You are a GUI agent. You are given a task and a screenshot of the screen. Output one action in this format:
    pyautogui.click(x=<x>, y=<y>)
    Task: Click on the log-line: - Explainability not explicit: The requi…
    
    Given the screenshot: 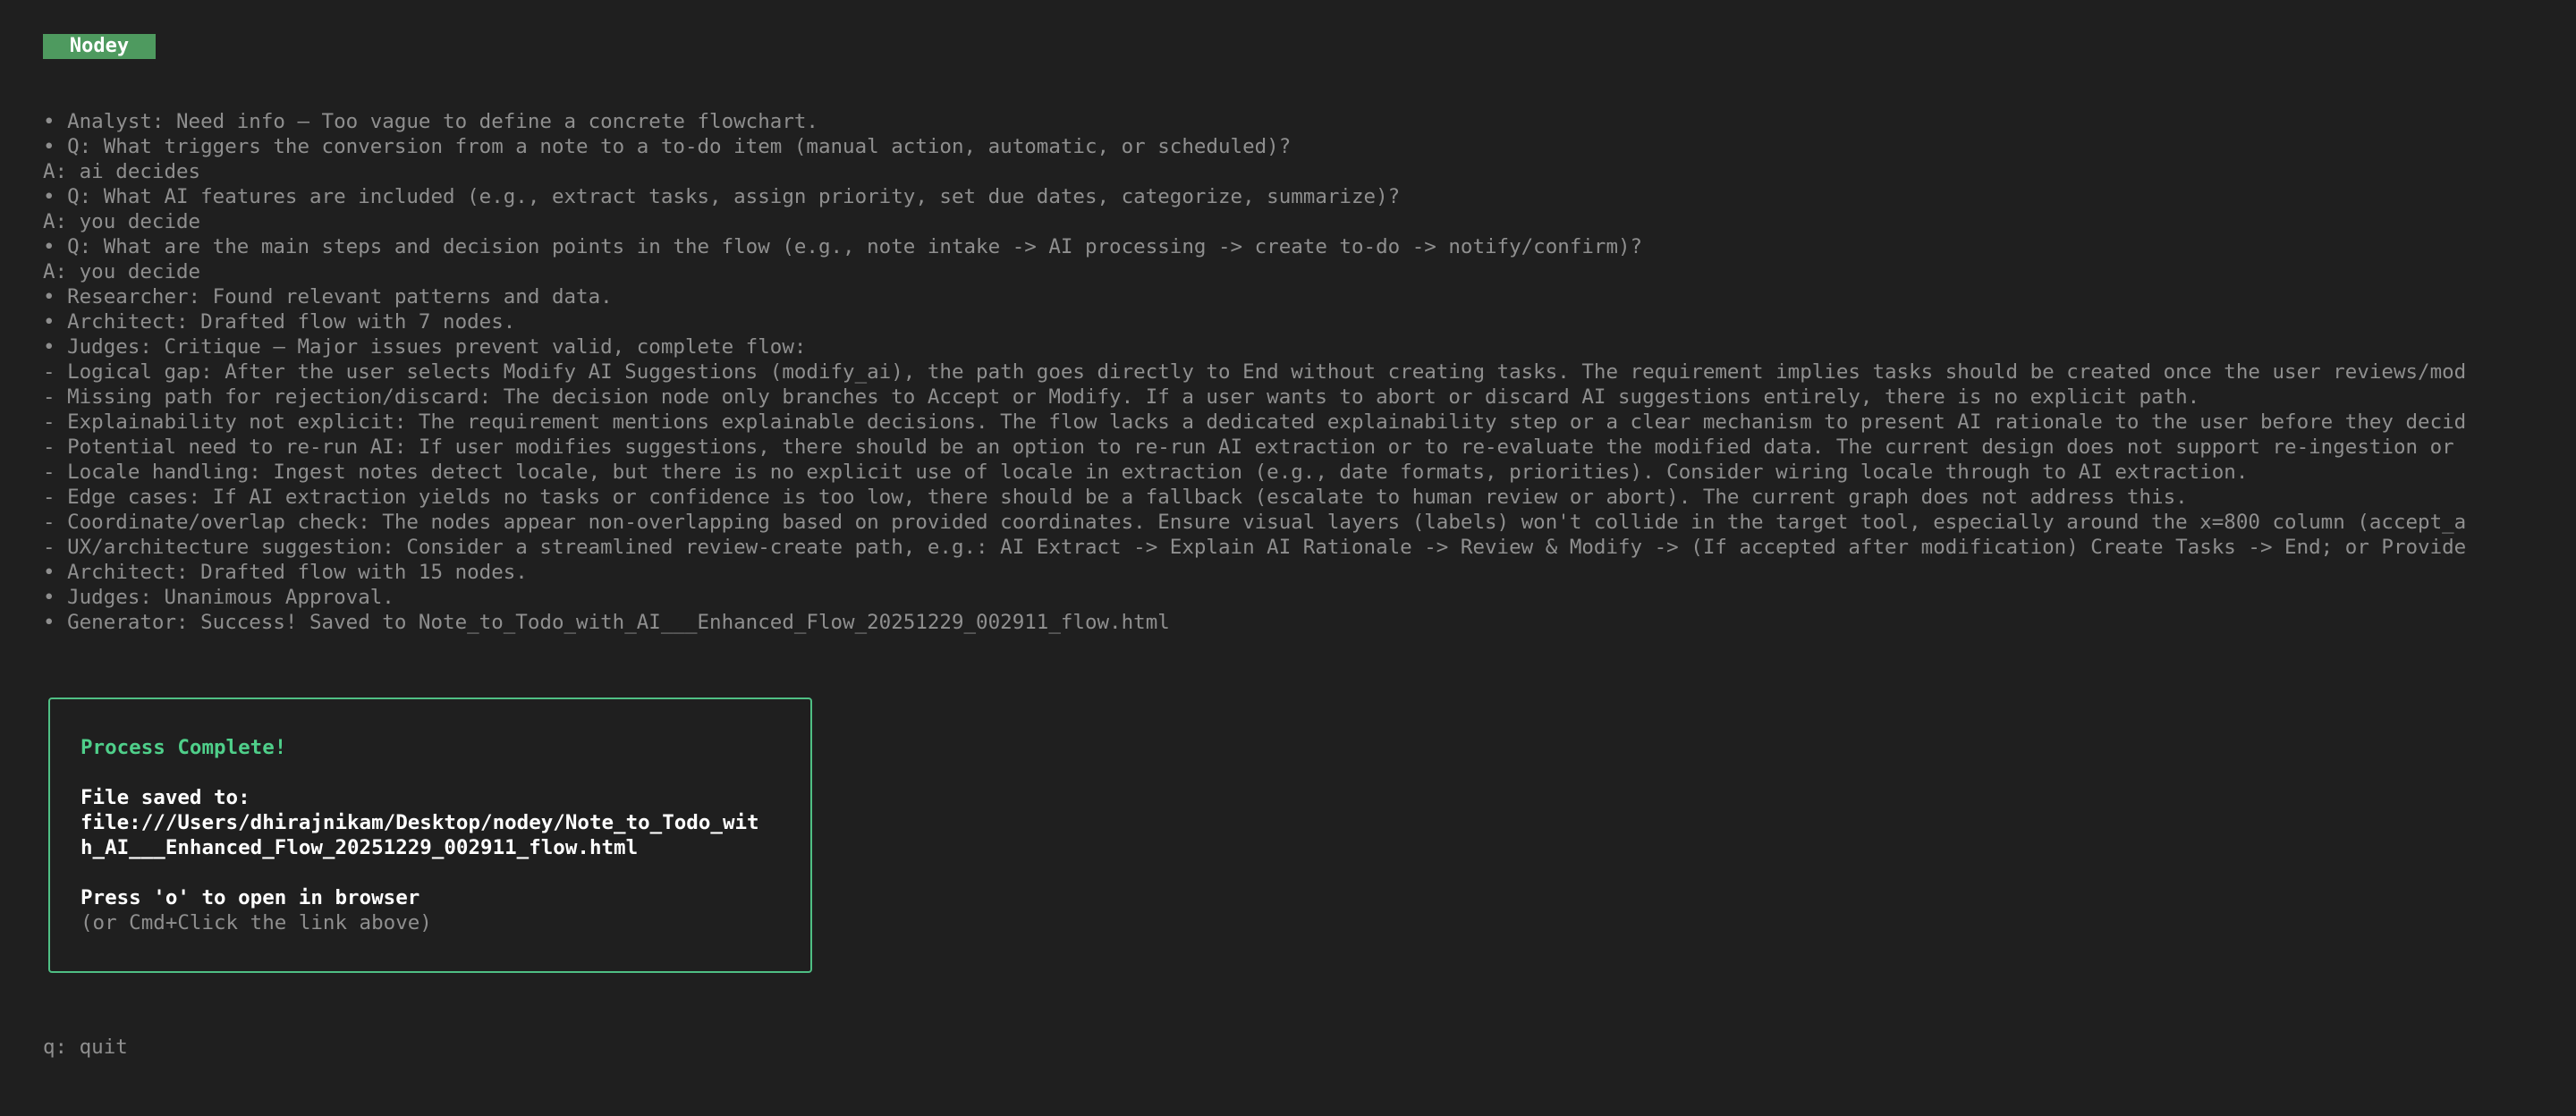 What is the action you would take?
    pyautogui.click(x=1255, y=422)
    